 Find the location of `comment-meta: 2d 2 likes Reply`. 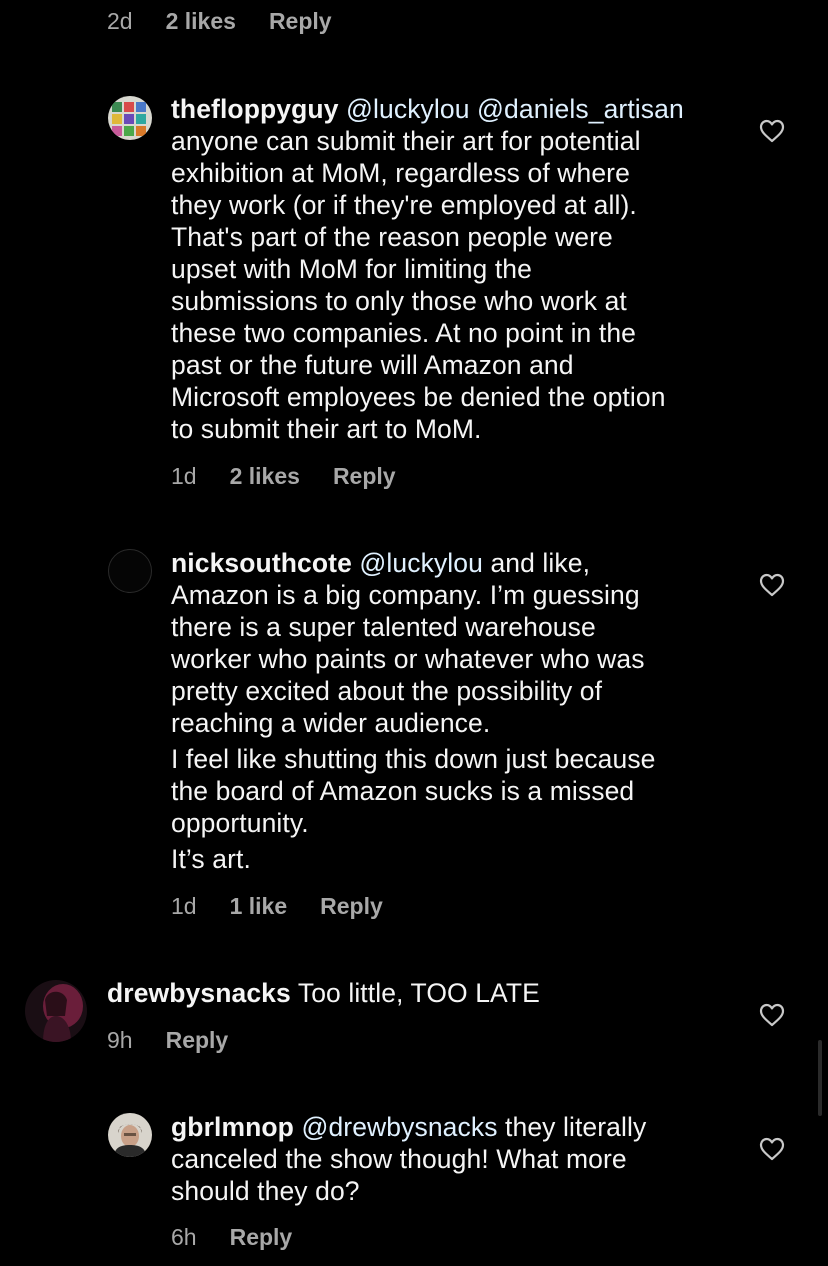

comment-meta: 2d 2 likes Reply is located at coordinates (219, 21).